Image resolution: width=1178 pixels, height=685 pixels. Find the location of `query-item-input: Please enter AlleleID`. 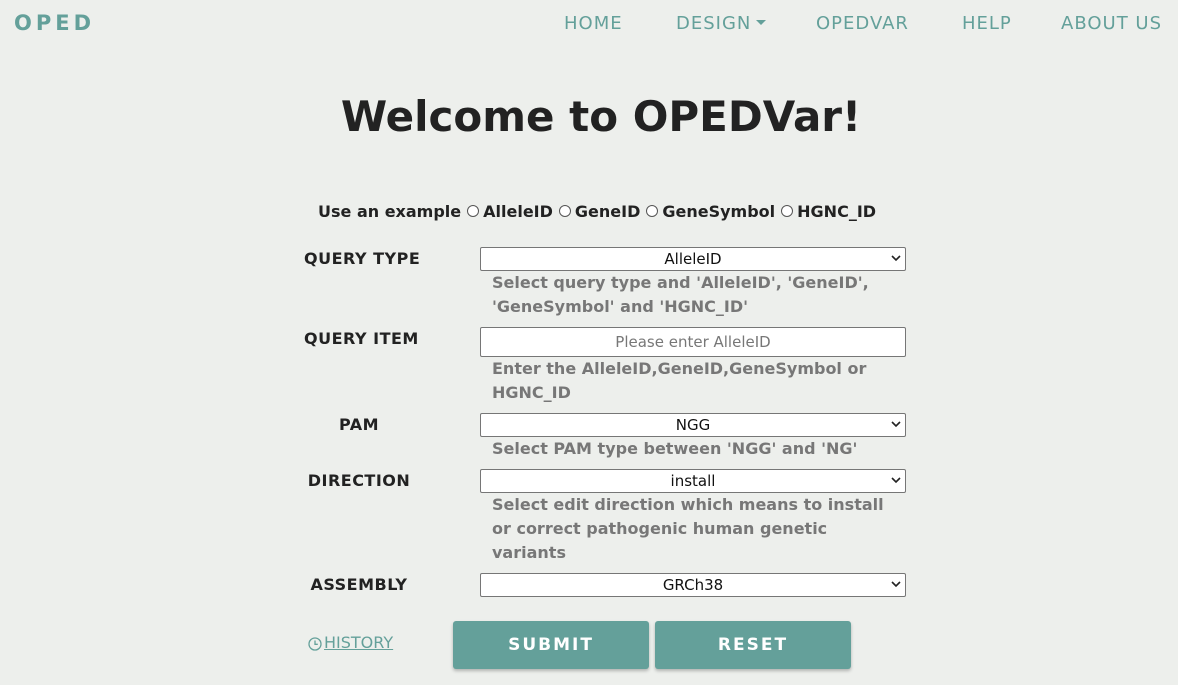

query-item-input: Please enter AlleleID is located at coordinates (693, 342).